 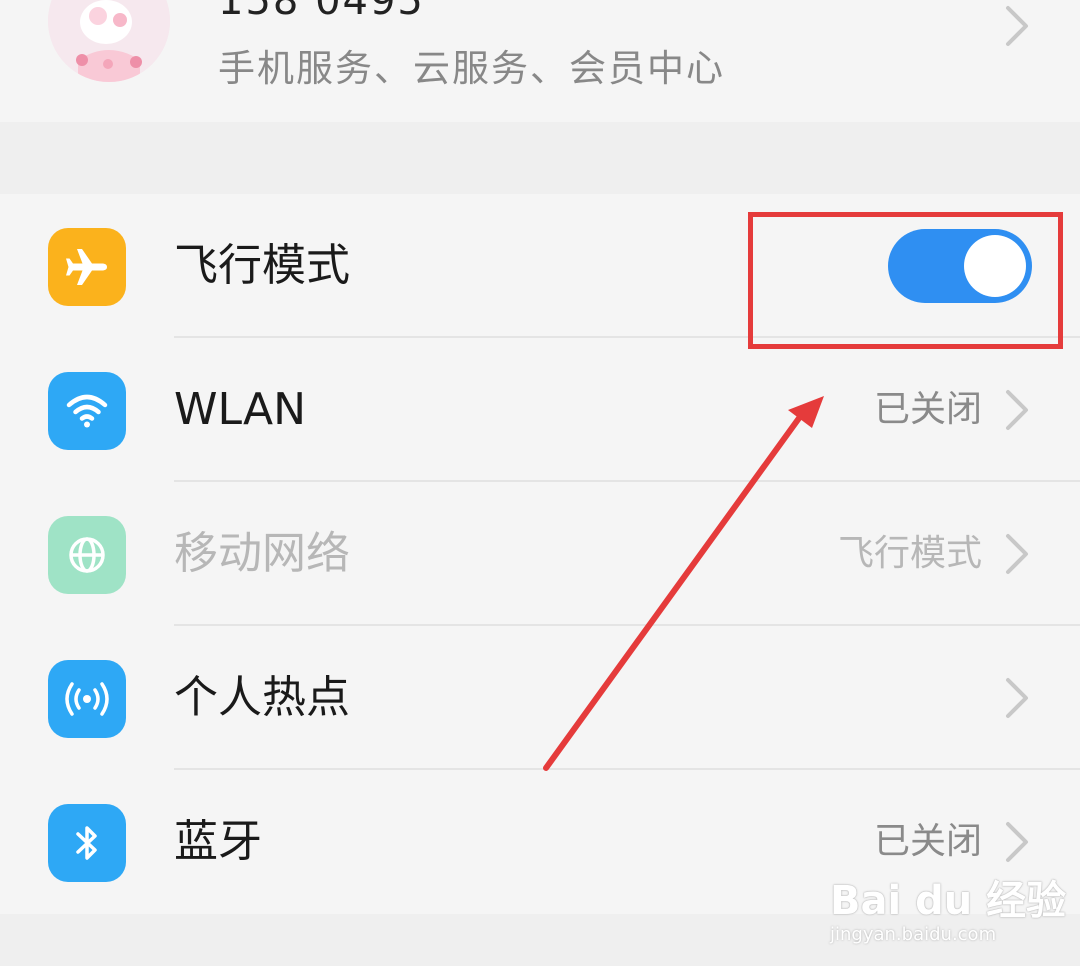 What do you see at coordinates (913, 934) in the screenshot?
I see `watermark-url: jingyan.baidu.com` at bounding box center [913, 934].